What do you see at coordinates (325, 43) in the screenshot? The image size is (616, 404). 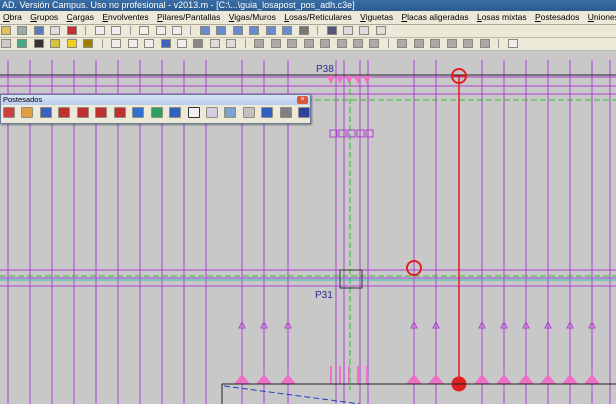 I see `align-5-icon` at bounding box center [325, 43].